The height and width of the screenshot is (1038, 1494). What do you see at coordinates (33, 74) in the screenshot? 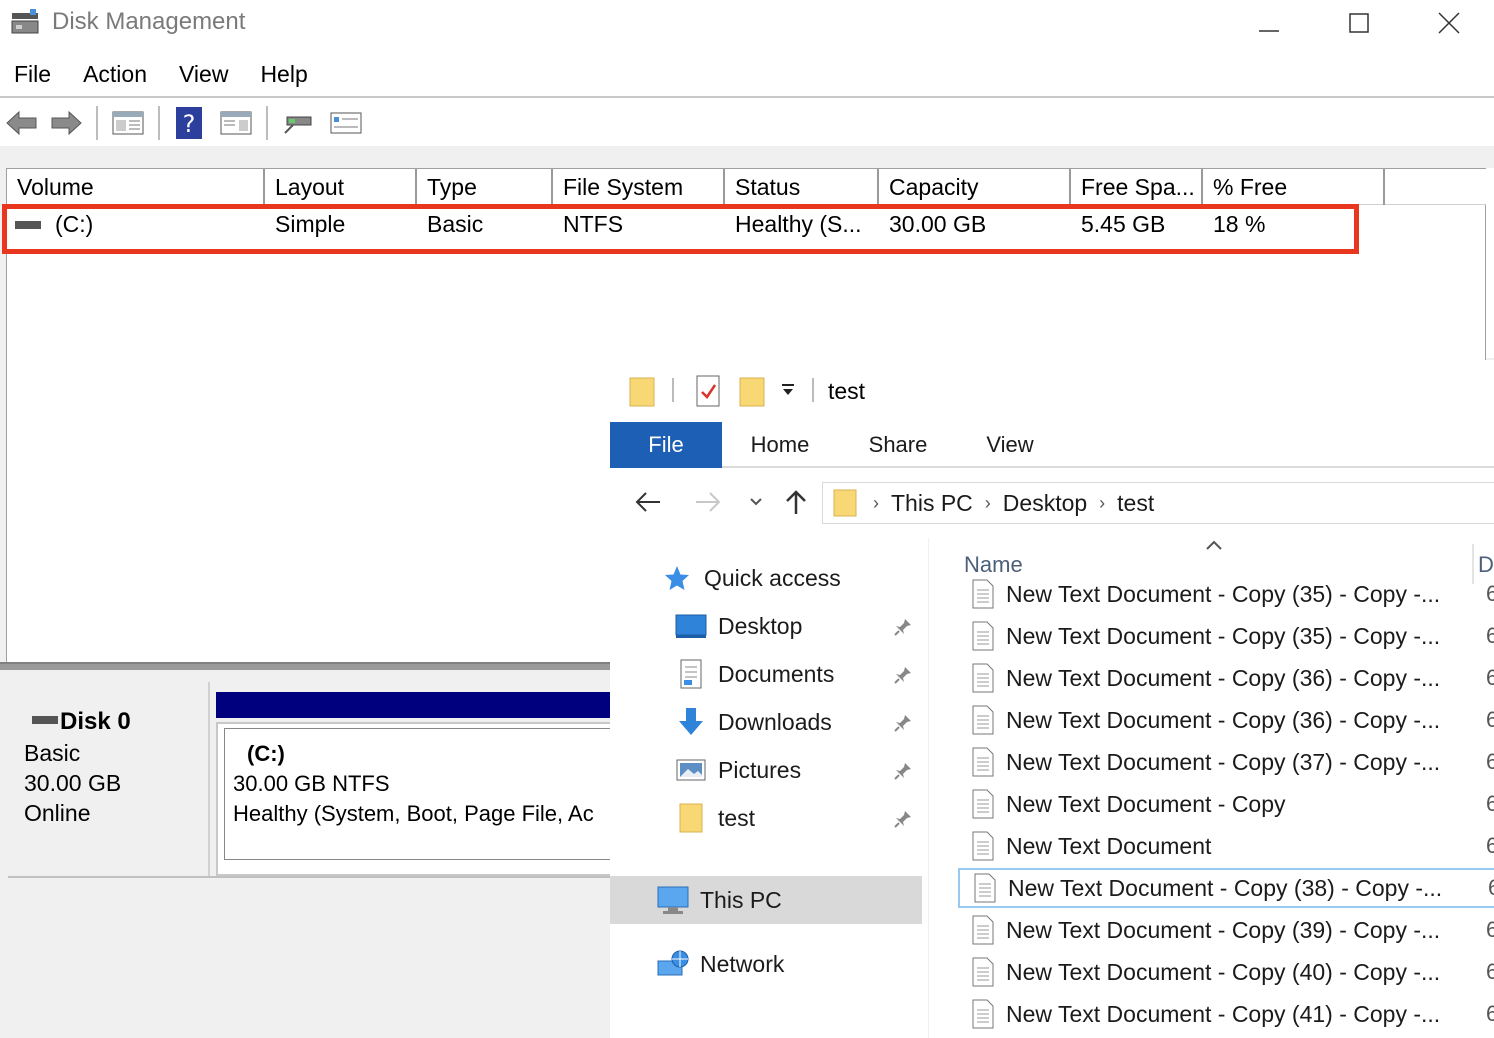
I see `menu-file: File` at bounding box center [33, 74].